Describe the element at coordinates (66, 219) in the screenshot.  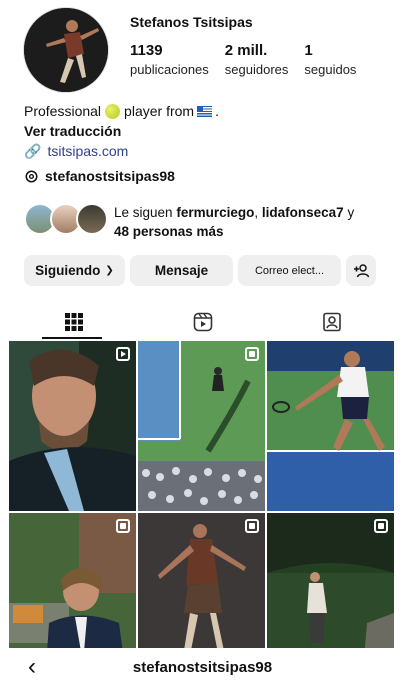
I see `follower-avatars` at that location.